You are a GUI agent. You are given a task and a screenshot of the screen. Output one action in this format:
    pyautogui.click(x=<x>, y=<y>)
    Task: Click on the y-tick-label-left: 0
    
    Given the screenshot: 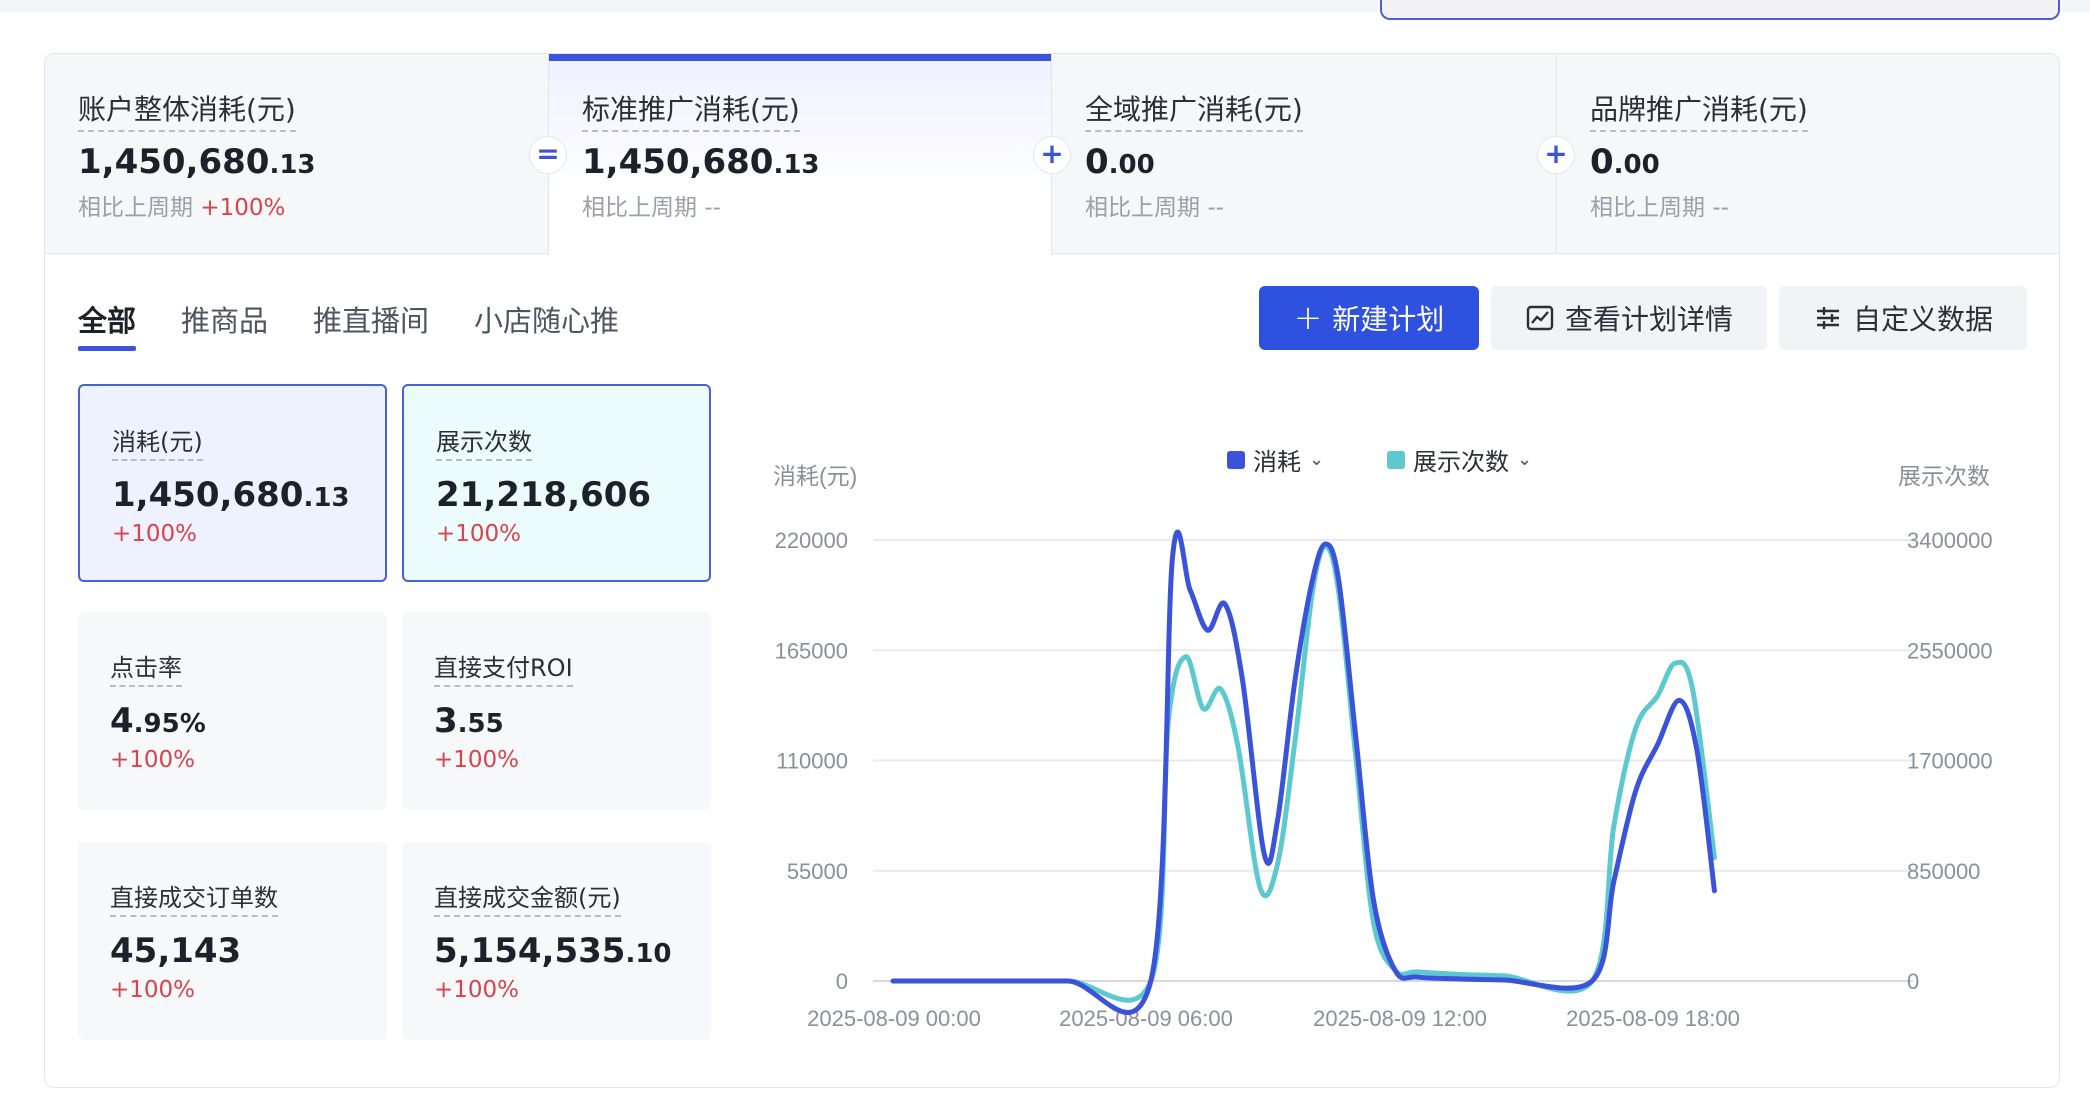 What is the action you would take?
    pyautogui.click(x=842, y=981)
    